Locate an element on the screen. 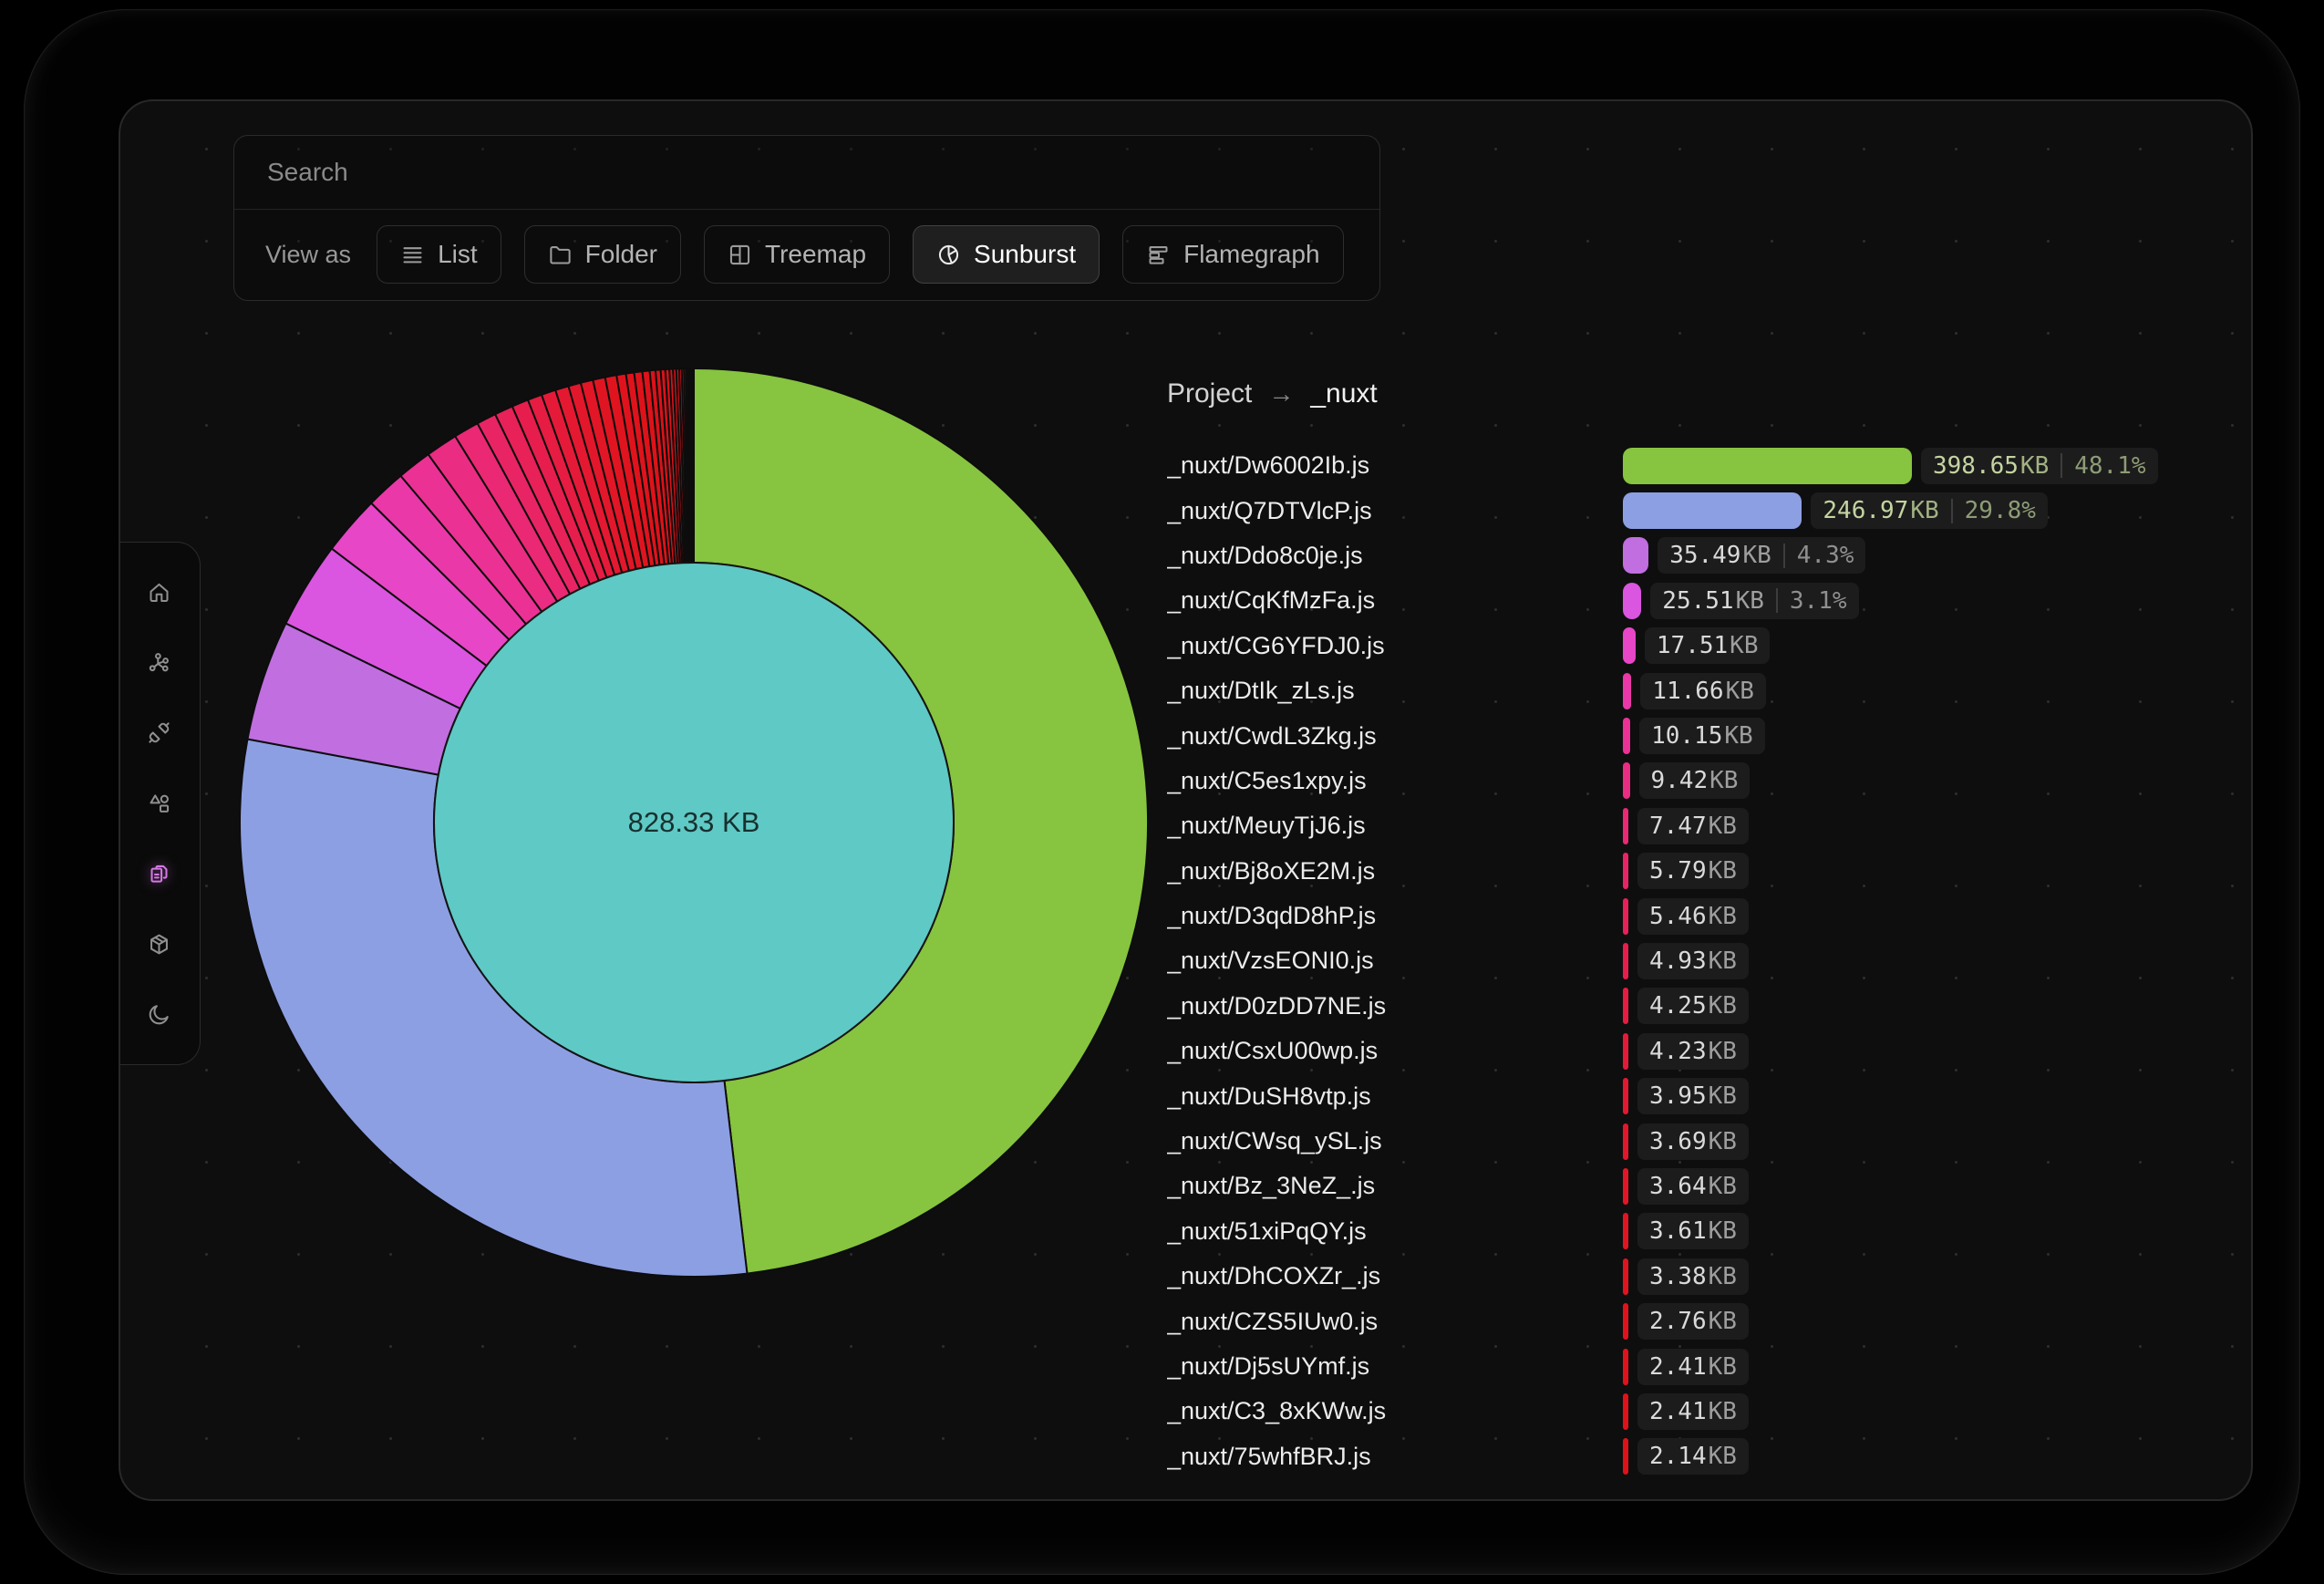 This screenshot has width=2324, height=1584. file-size-chip: 3.69 KB is located at coordinates (1693, 1141).